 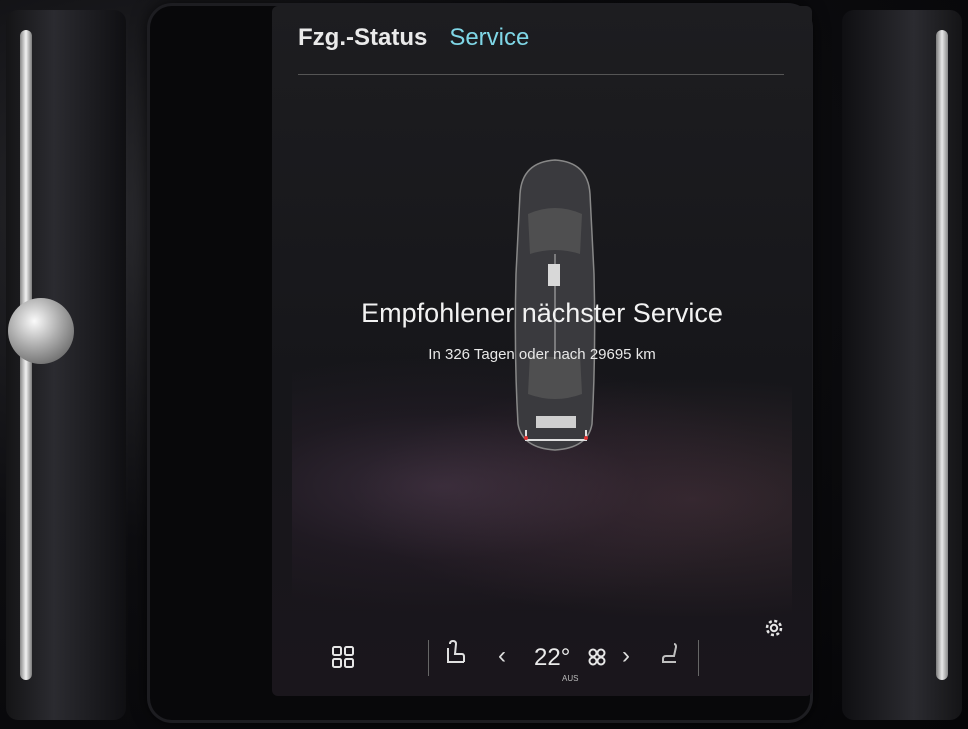 What do you see at coordinates (542, 354) in the screenshot?
I see `service-detail: In 326 Tagen oder nach 29695 km` at bounding box center [542, 354].